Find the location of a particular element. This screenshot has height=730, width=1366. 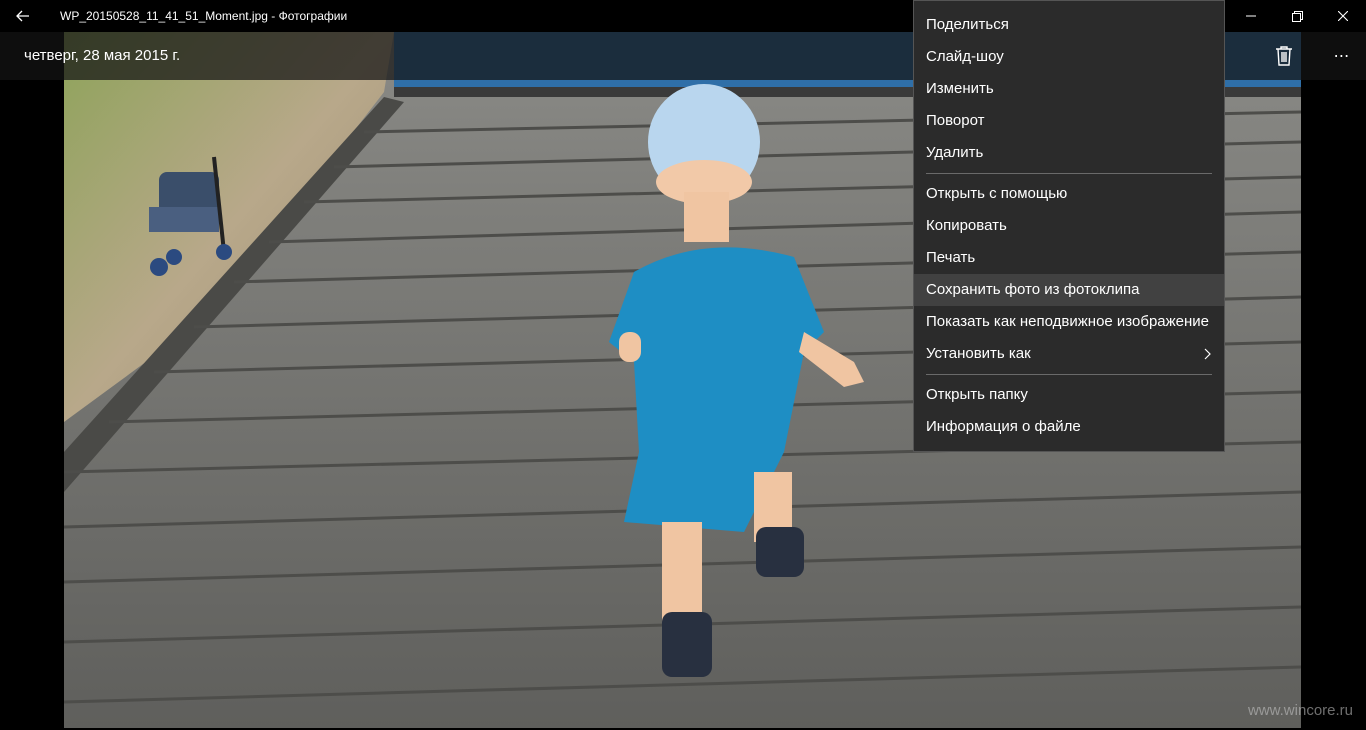

menu-item-print: Печать is located at coordinates (1069, 258).